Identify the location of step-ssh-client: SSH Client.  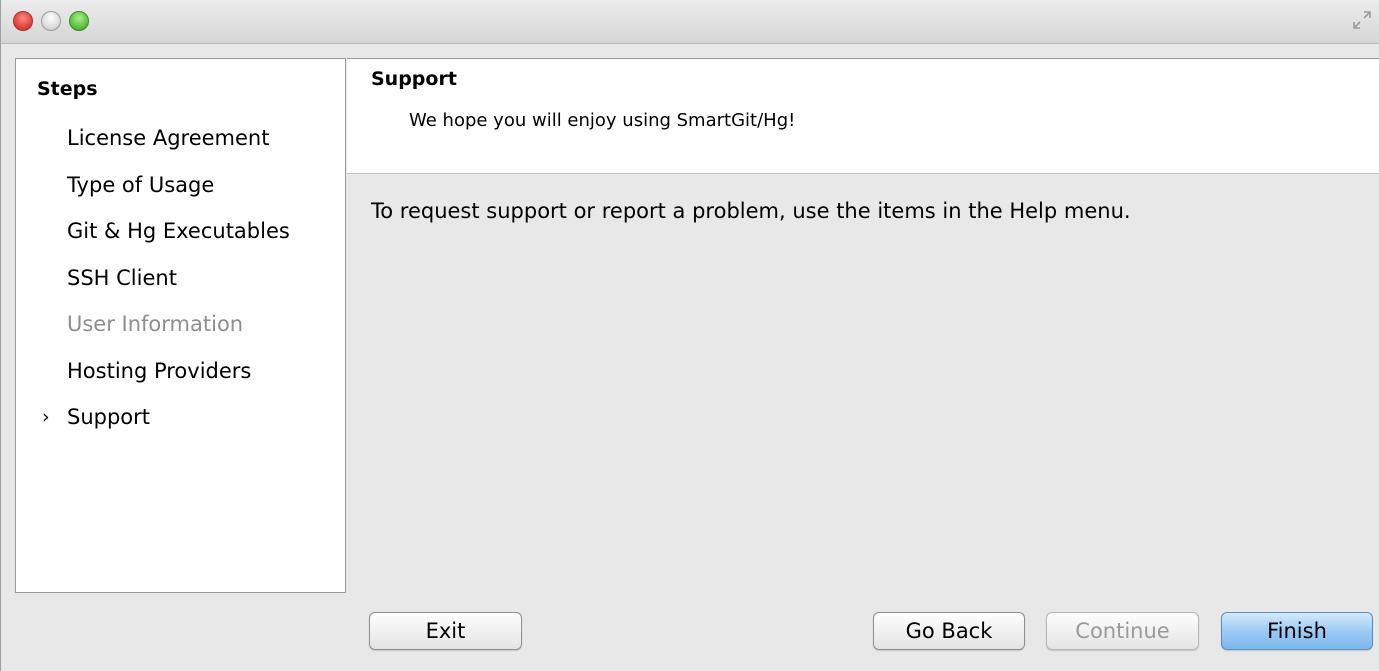
(122, 278).